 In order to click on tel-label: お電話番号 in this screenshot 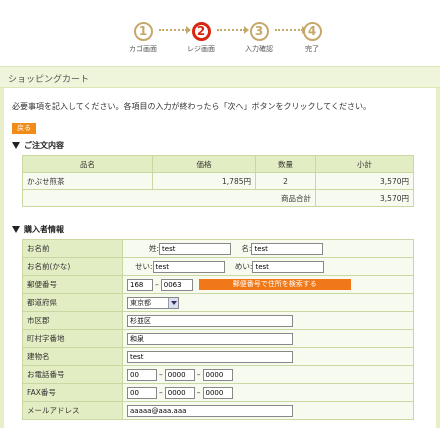, I will do `click(72, 374)`.